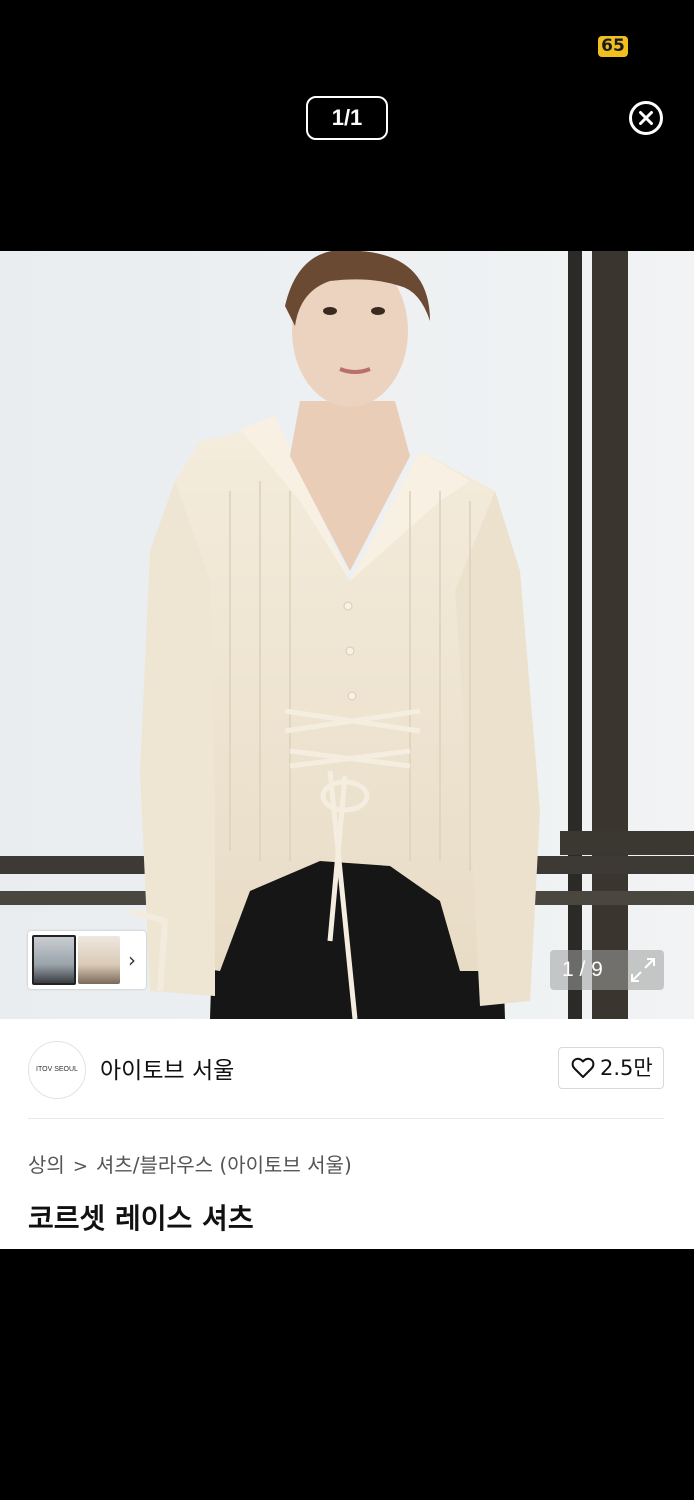 This screenshot has width=694, height=1500. I want to click on like-button: 2.5만, so click(611, 1068).